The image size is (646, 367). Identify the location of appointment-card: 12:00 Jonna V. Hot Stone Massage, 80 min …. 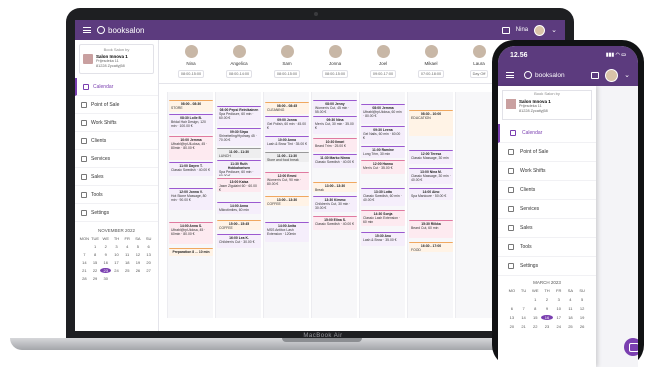
(191, 199).